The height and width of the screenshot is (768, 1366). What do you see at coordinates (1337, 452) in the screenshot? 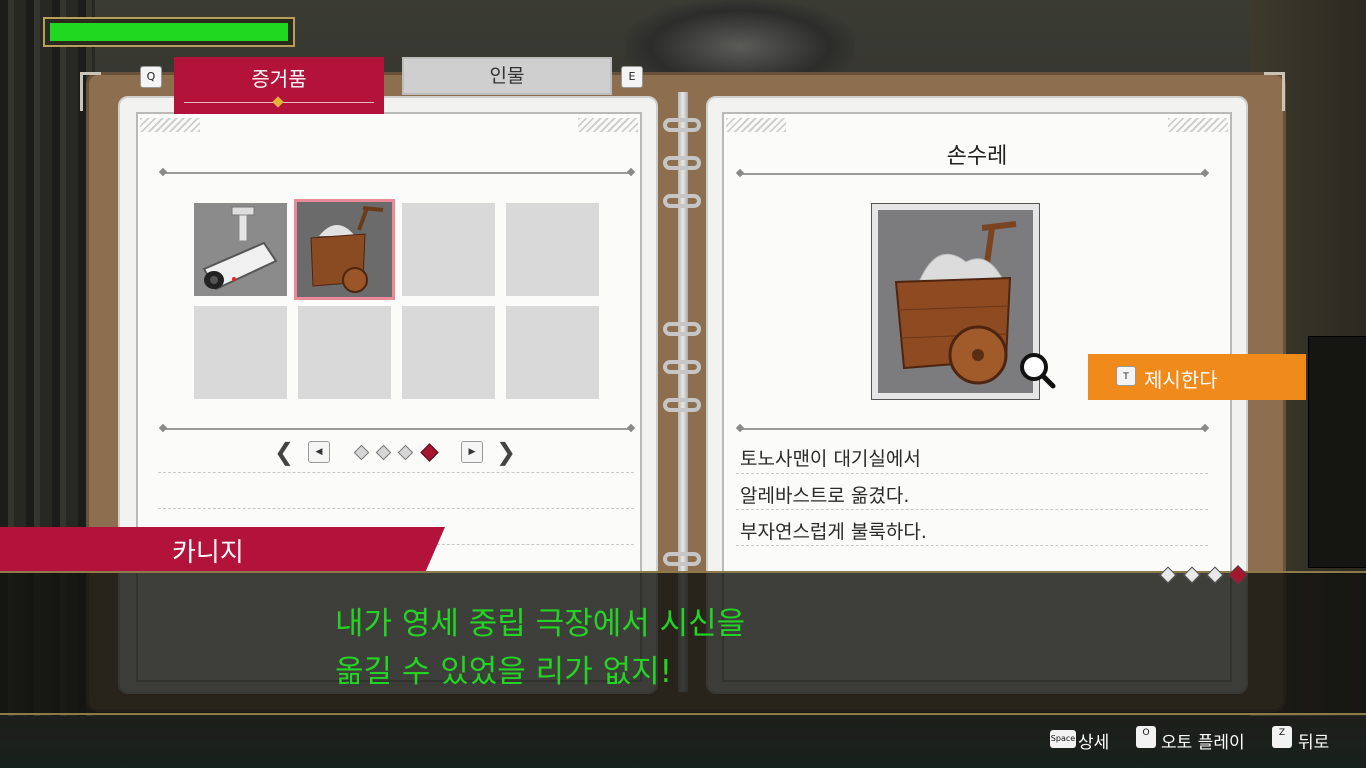
I see `scene-right-doorway` at bounding box center [1337, 452].